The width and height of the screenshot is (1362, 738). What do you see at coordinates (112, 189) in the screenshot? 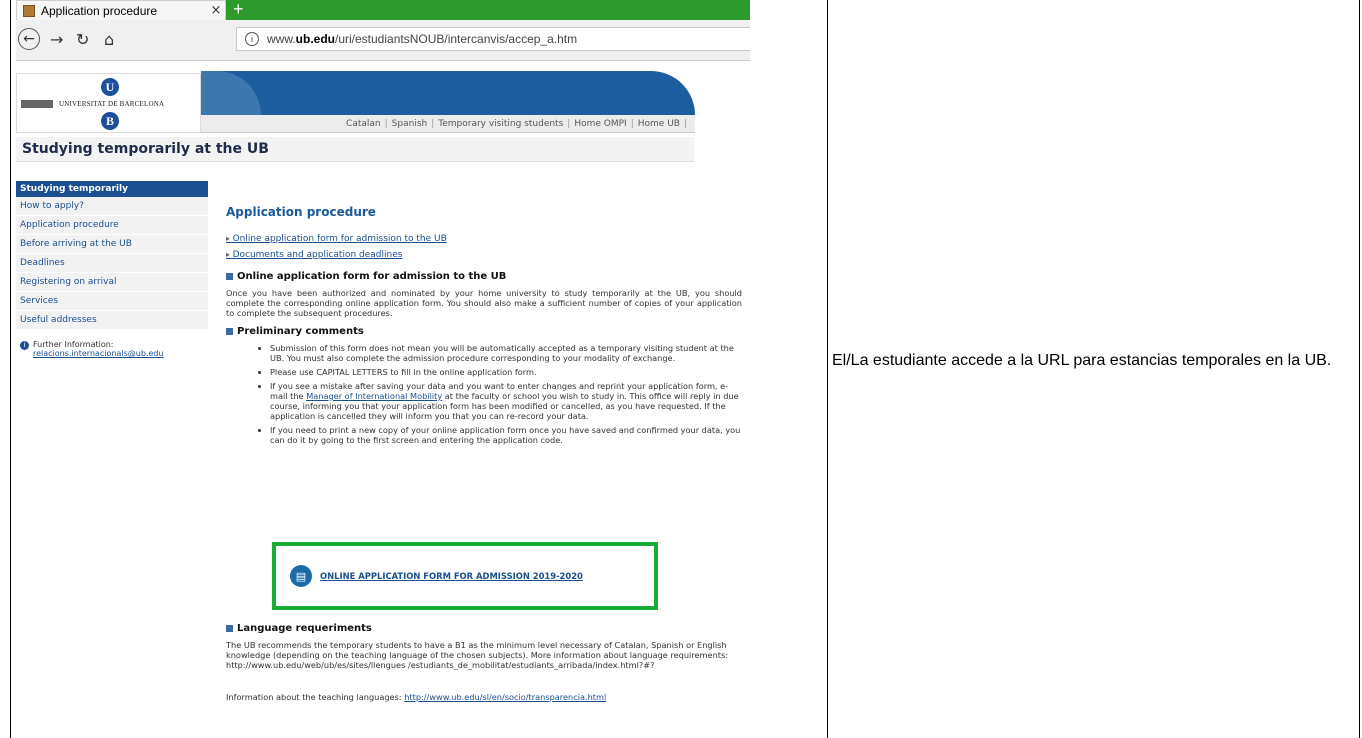
I see `sidebar-item-studying-temporarily: Studying temporarily` at bounding box center [112, 189].